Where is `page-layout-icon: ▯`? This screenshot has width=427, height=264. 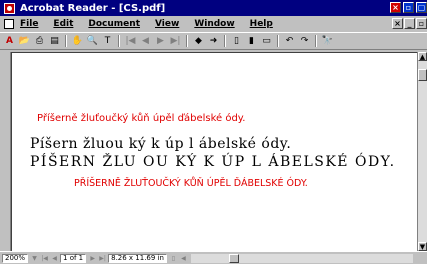 page-layout-icon: ▯ is located at coordinates (173, 258).